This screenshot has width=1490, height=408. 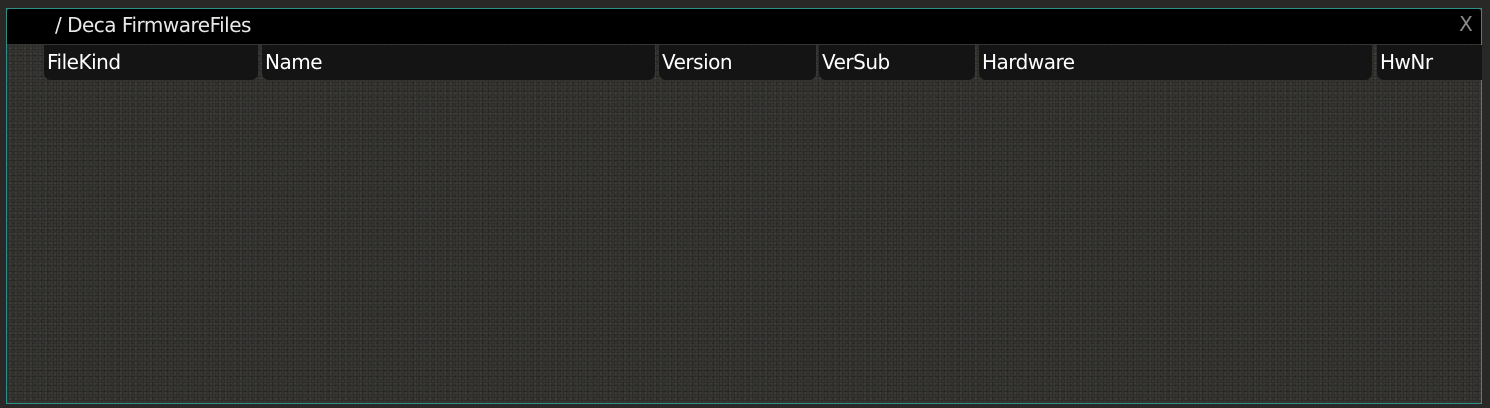 What do you see at coordinates (153, 25) in the screenshot?
I see `window-title: / Deca FirmwareFiles` at bounding box center [153, 25].